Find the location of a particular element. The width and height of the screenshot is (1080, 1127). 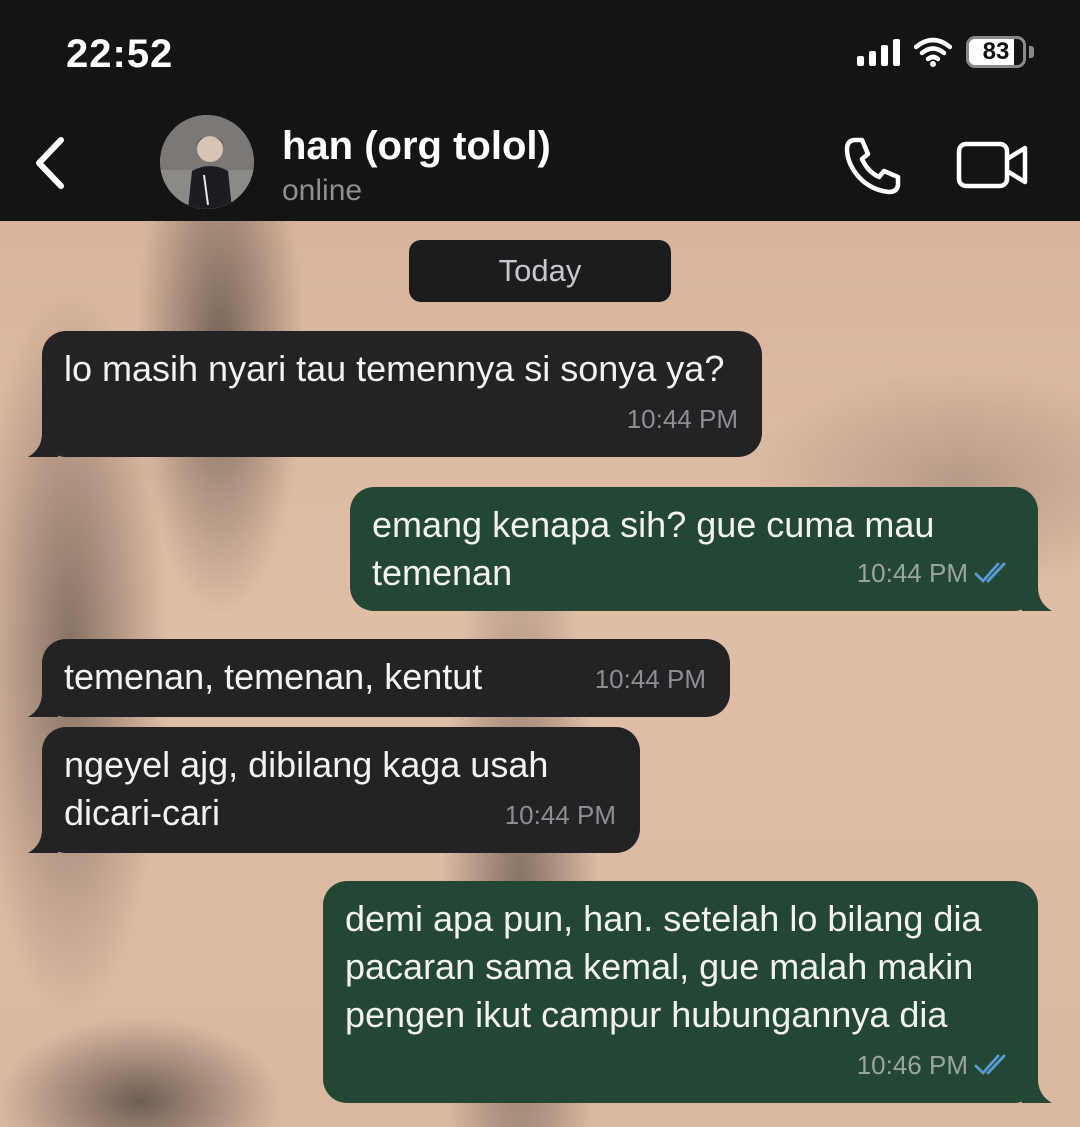

message-bubble-incoming: temenan, temenan, kentut 10:44 PM is located at coordinates (379, 678).